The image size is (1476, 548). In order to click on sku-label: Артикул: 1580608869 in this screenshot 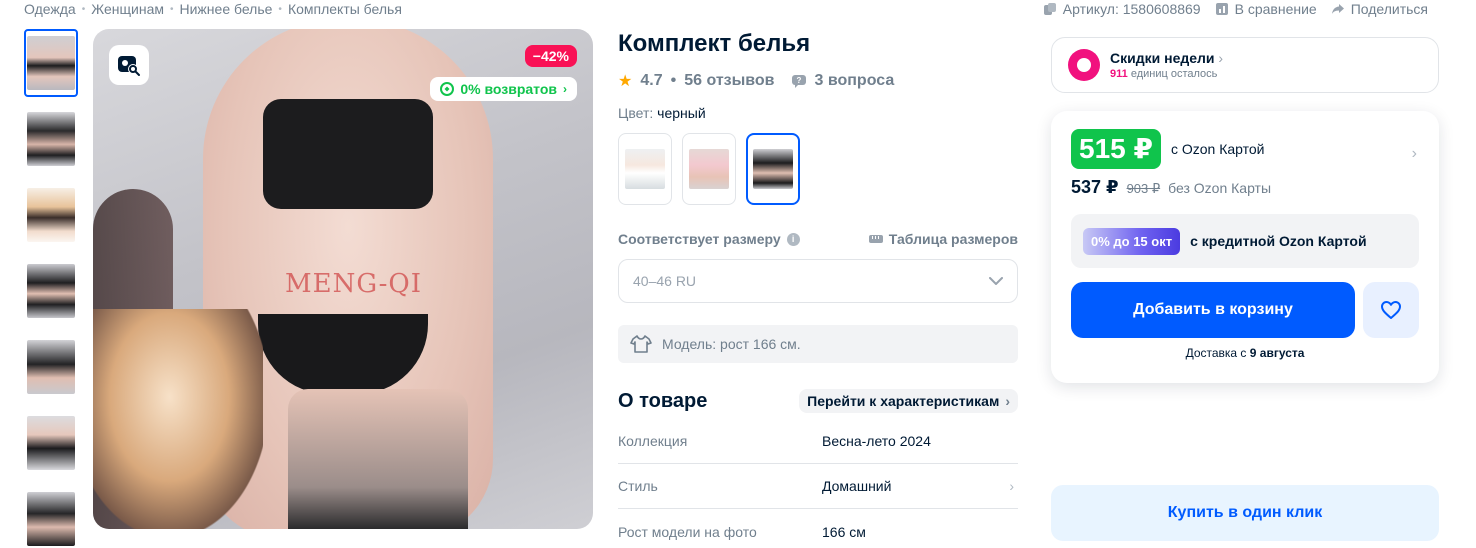, I will do `click(1131, 9)`.